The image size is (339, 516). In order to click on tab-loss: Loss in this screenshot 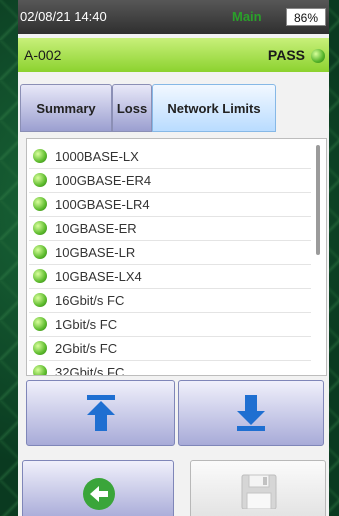, I will do `click(132, 108)`.